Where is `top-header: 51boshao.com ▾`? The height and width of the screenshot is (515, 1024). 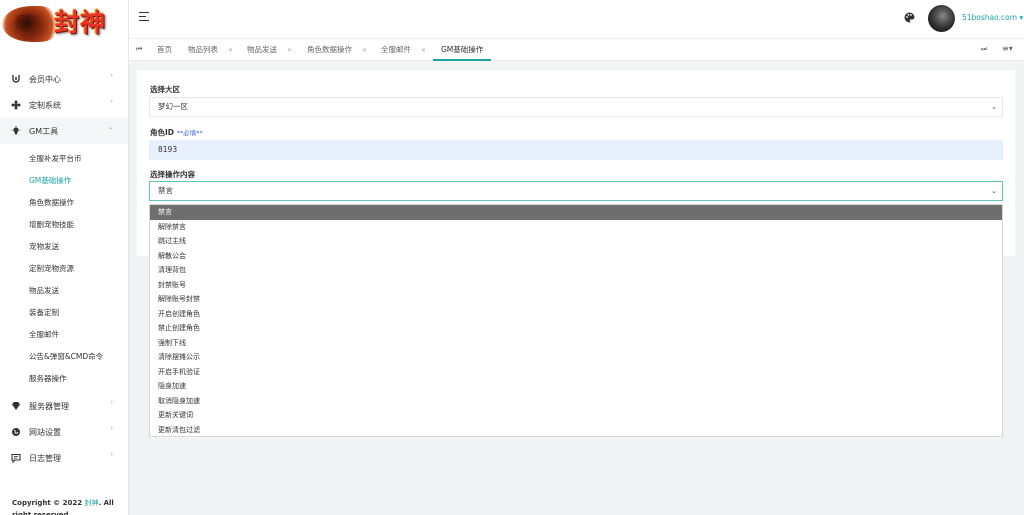
top-header: 51boshao.com ▾ is located at coordinates (576, 19).